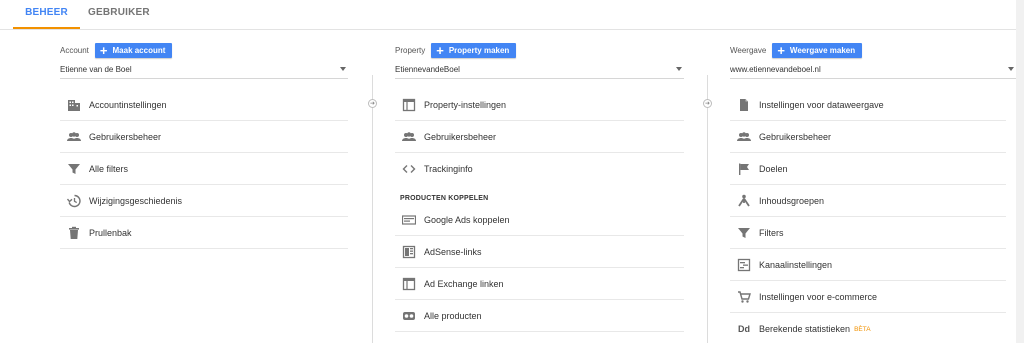  What do you see at coordinates (204, 169) in the screenshot?
I see `menu-all-filters: Alle filters` at bounding box center [204, 169].